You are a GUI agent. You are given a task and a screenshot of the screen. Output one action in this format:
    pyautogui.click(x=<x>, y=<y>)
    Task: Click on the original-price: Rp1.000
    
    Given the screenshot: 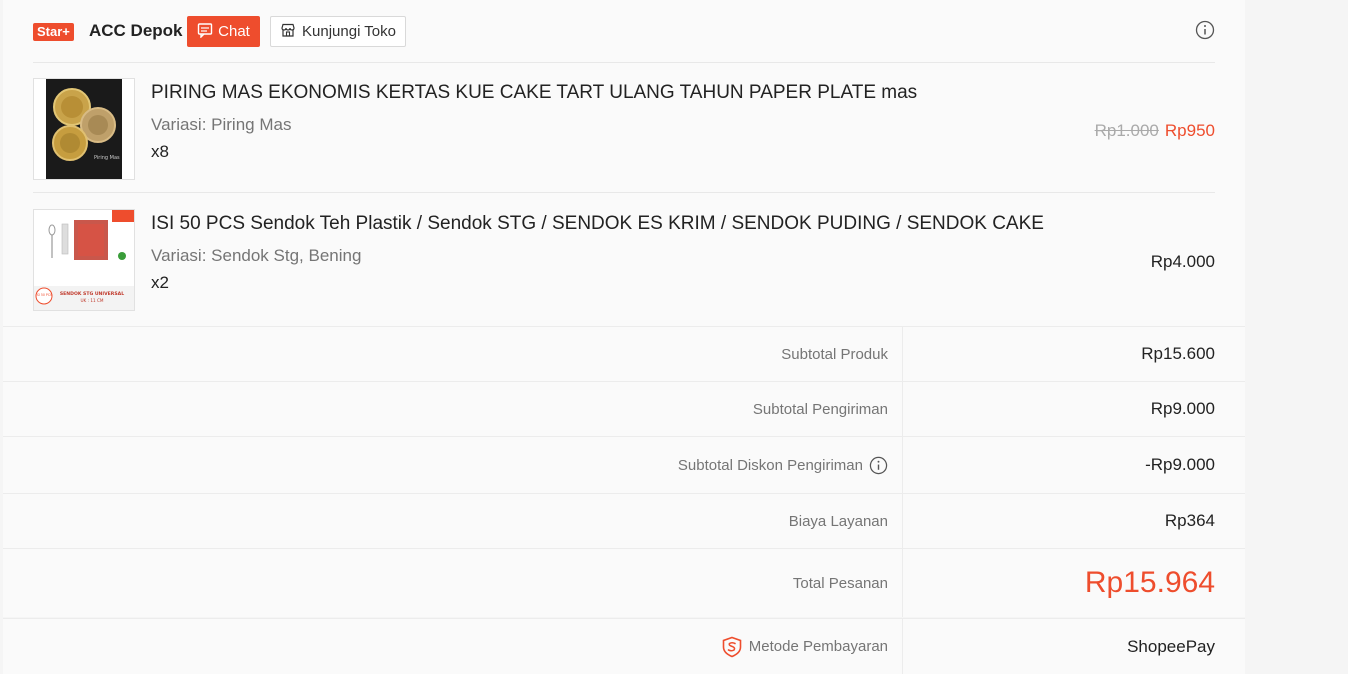 What is the action you would take?
    pyautogui.click(x=1126, y=130)
    